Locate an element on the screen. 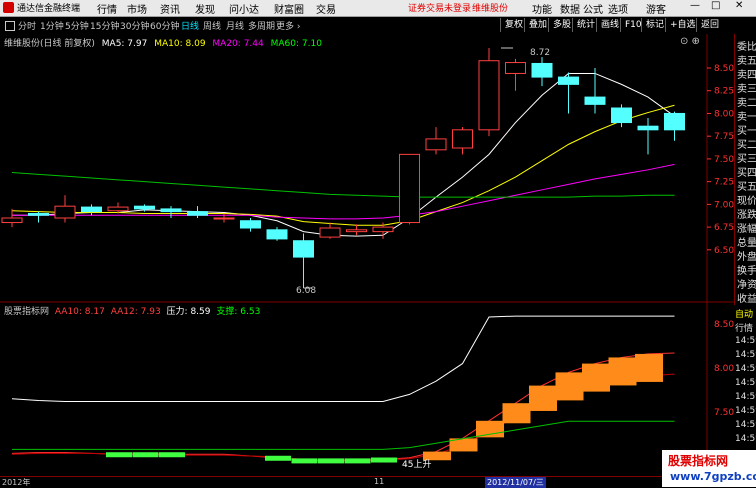  minimize-icon: — is located at coordinates (695, 5).